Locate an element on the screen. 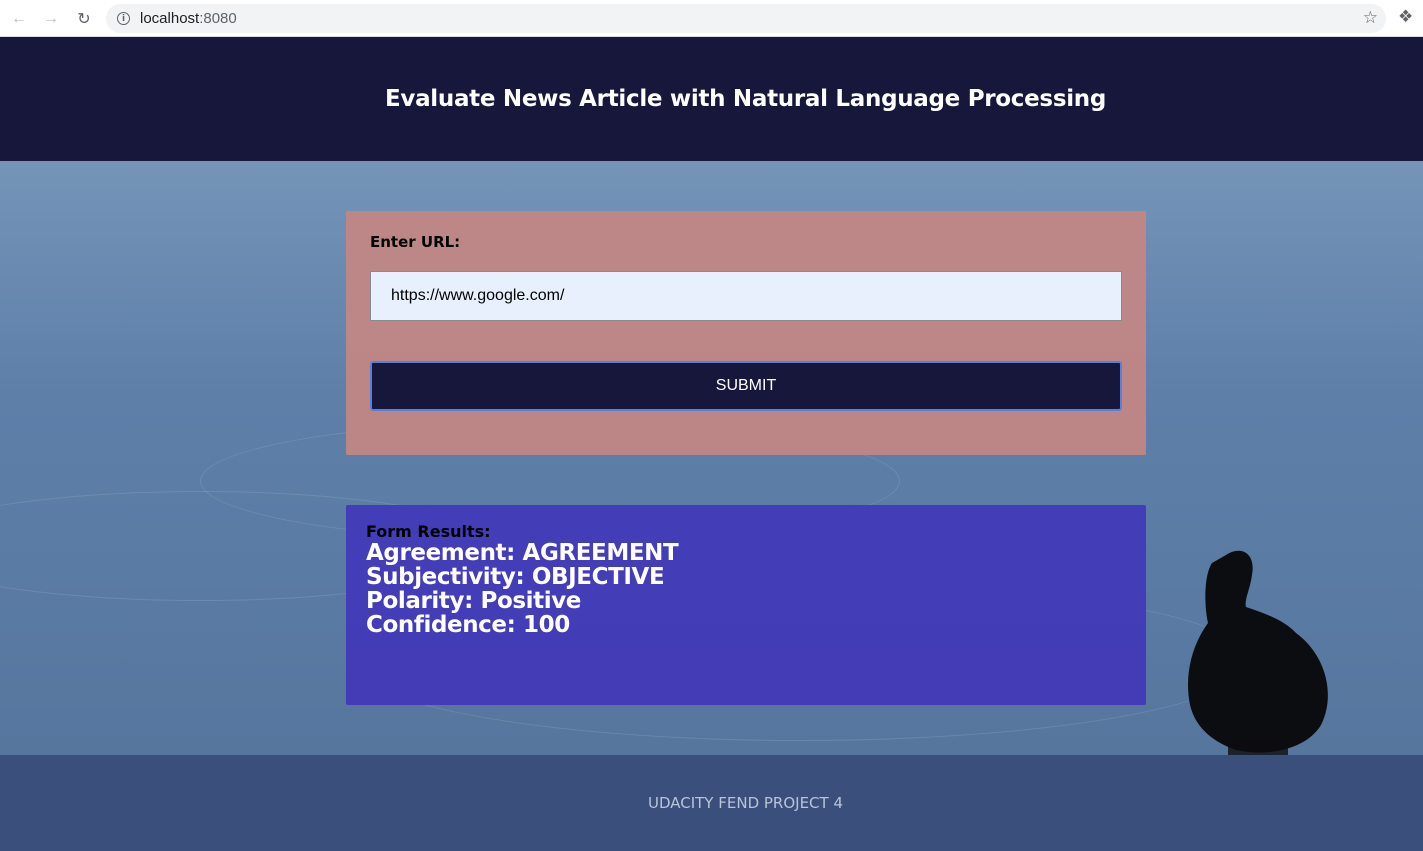  result-confidence: Confidence: 100 is located at coordinates (468, 625).